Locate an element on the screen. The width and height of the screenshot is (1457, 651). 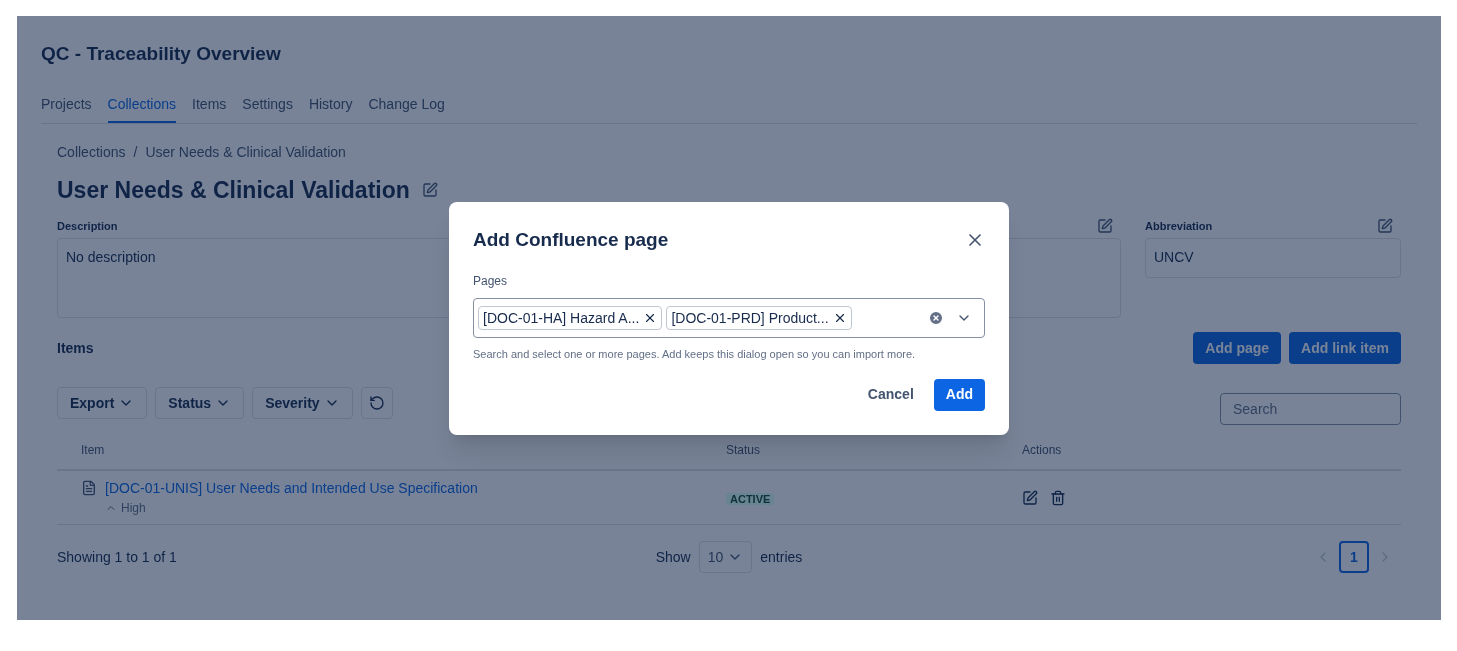
field-label: Description is located at coordinates (87, 226).